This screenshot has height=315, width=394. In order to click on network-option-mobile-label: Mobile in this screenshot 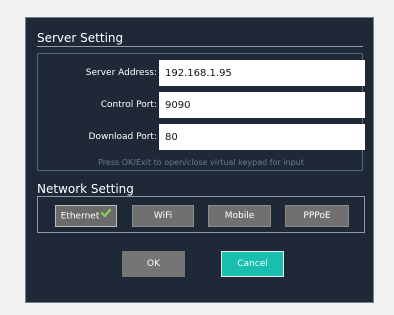, I will do `click(239, 216)`.